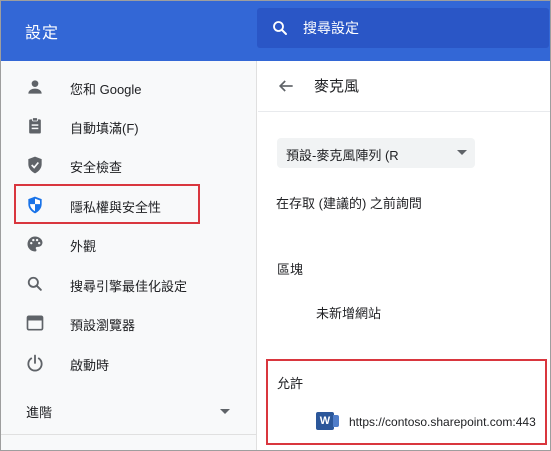  Describe the element at coordinates (129, 286) in the screenshot. I see `sidebar-item-label: 搜尋引擎最佳化設定` at that location.